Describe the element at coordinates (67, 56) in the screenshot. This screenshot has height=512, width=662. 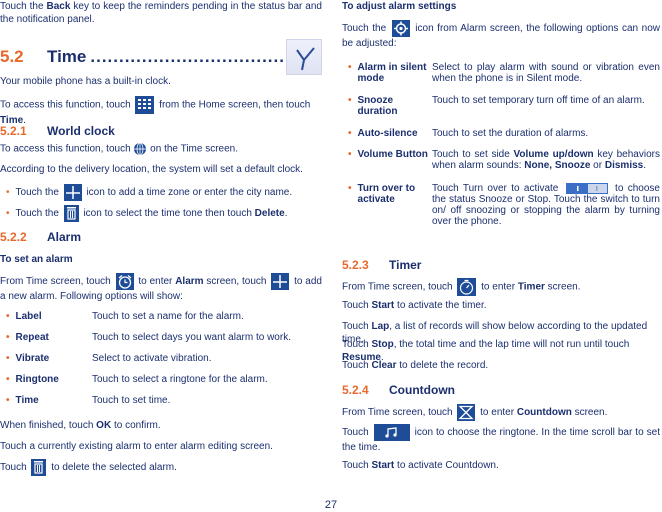
I see `section-title: Time` at that location.